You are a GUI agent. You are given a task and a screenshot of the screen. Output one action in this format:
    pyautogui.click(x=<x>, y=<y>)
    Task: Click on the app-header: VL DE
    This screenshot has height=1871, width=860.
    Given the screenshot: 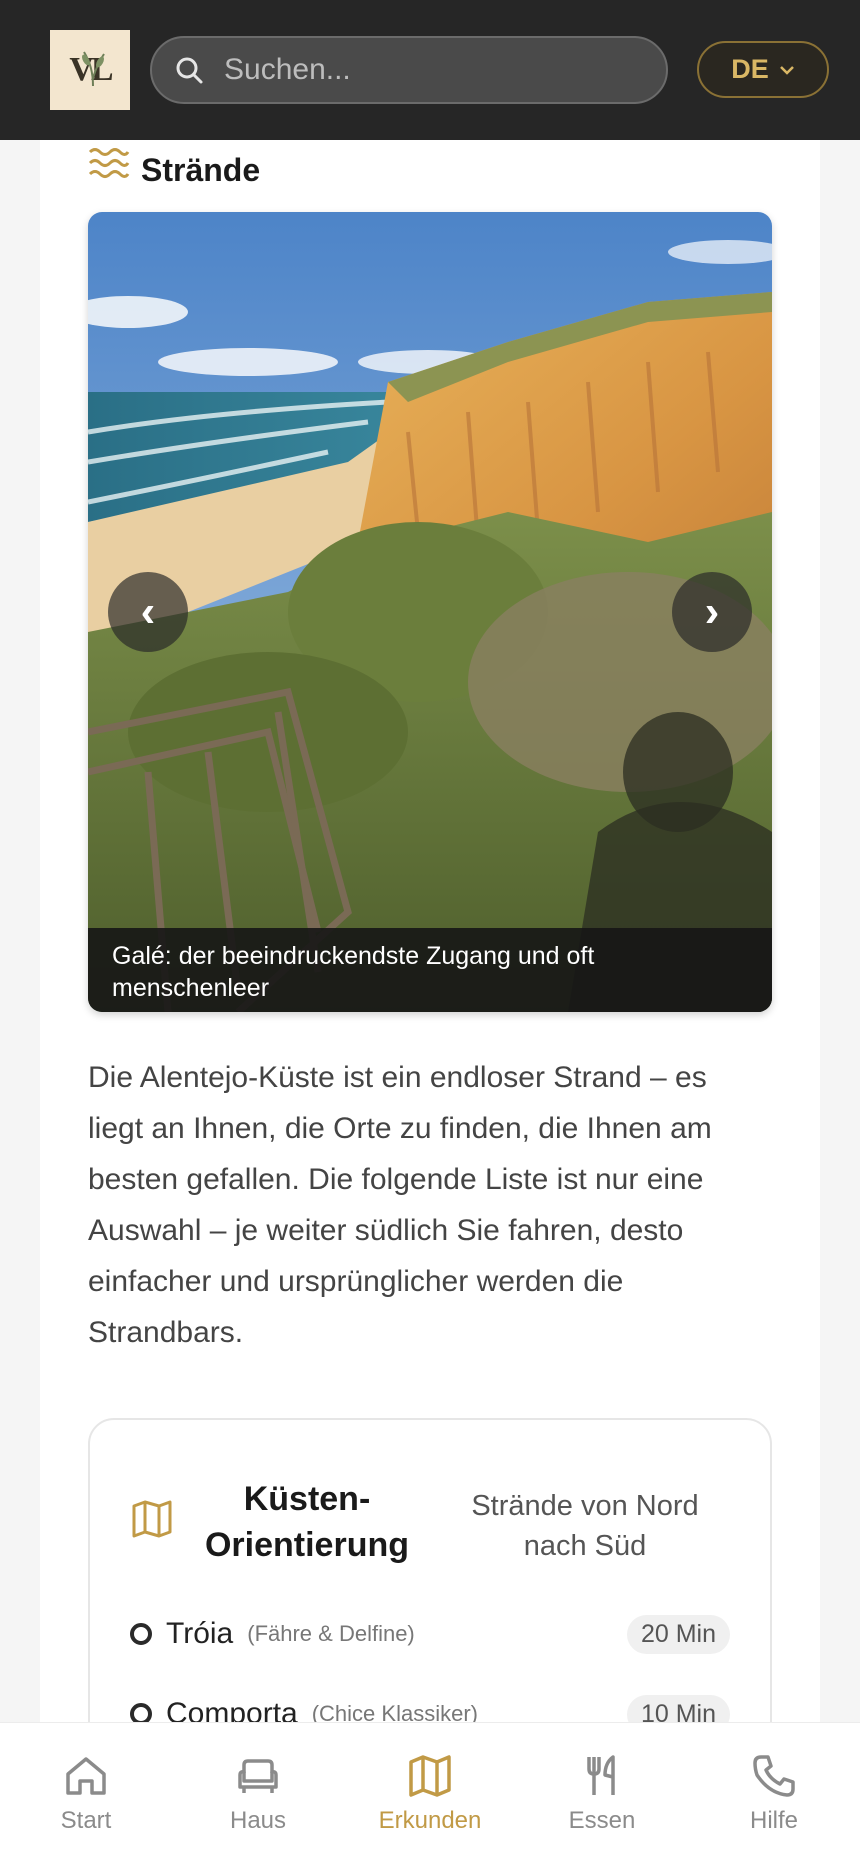 What is the action you would take?
    pyautogui.click(x=430, y=70)
    